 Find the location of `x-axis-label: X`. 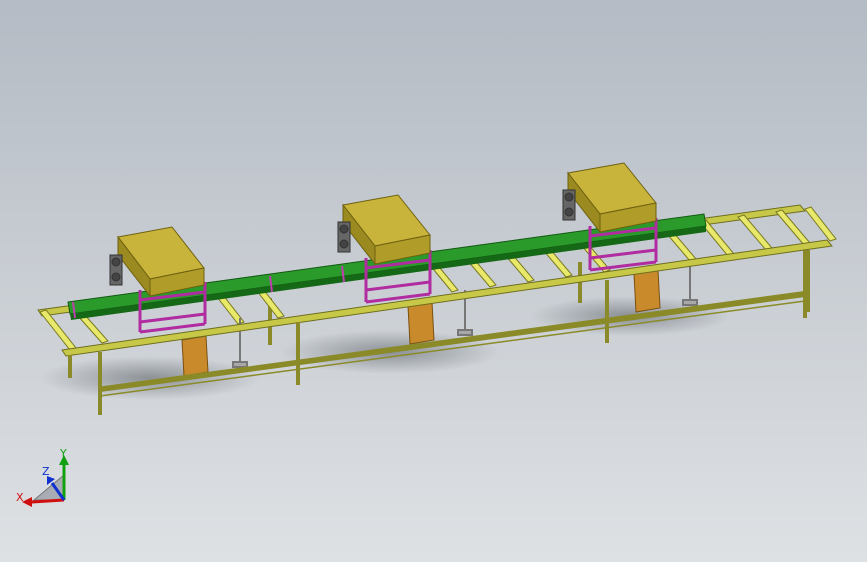

x-axis-label: X is located at coordinates (20, 497).